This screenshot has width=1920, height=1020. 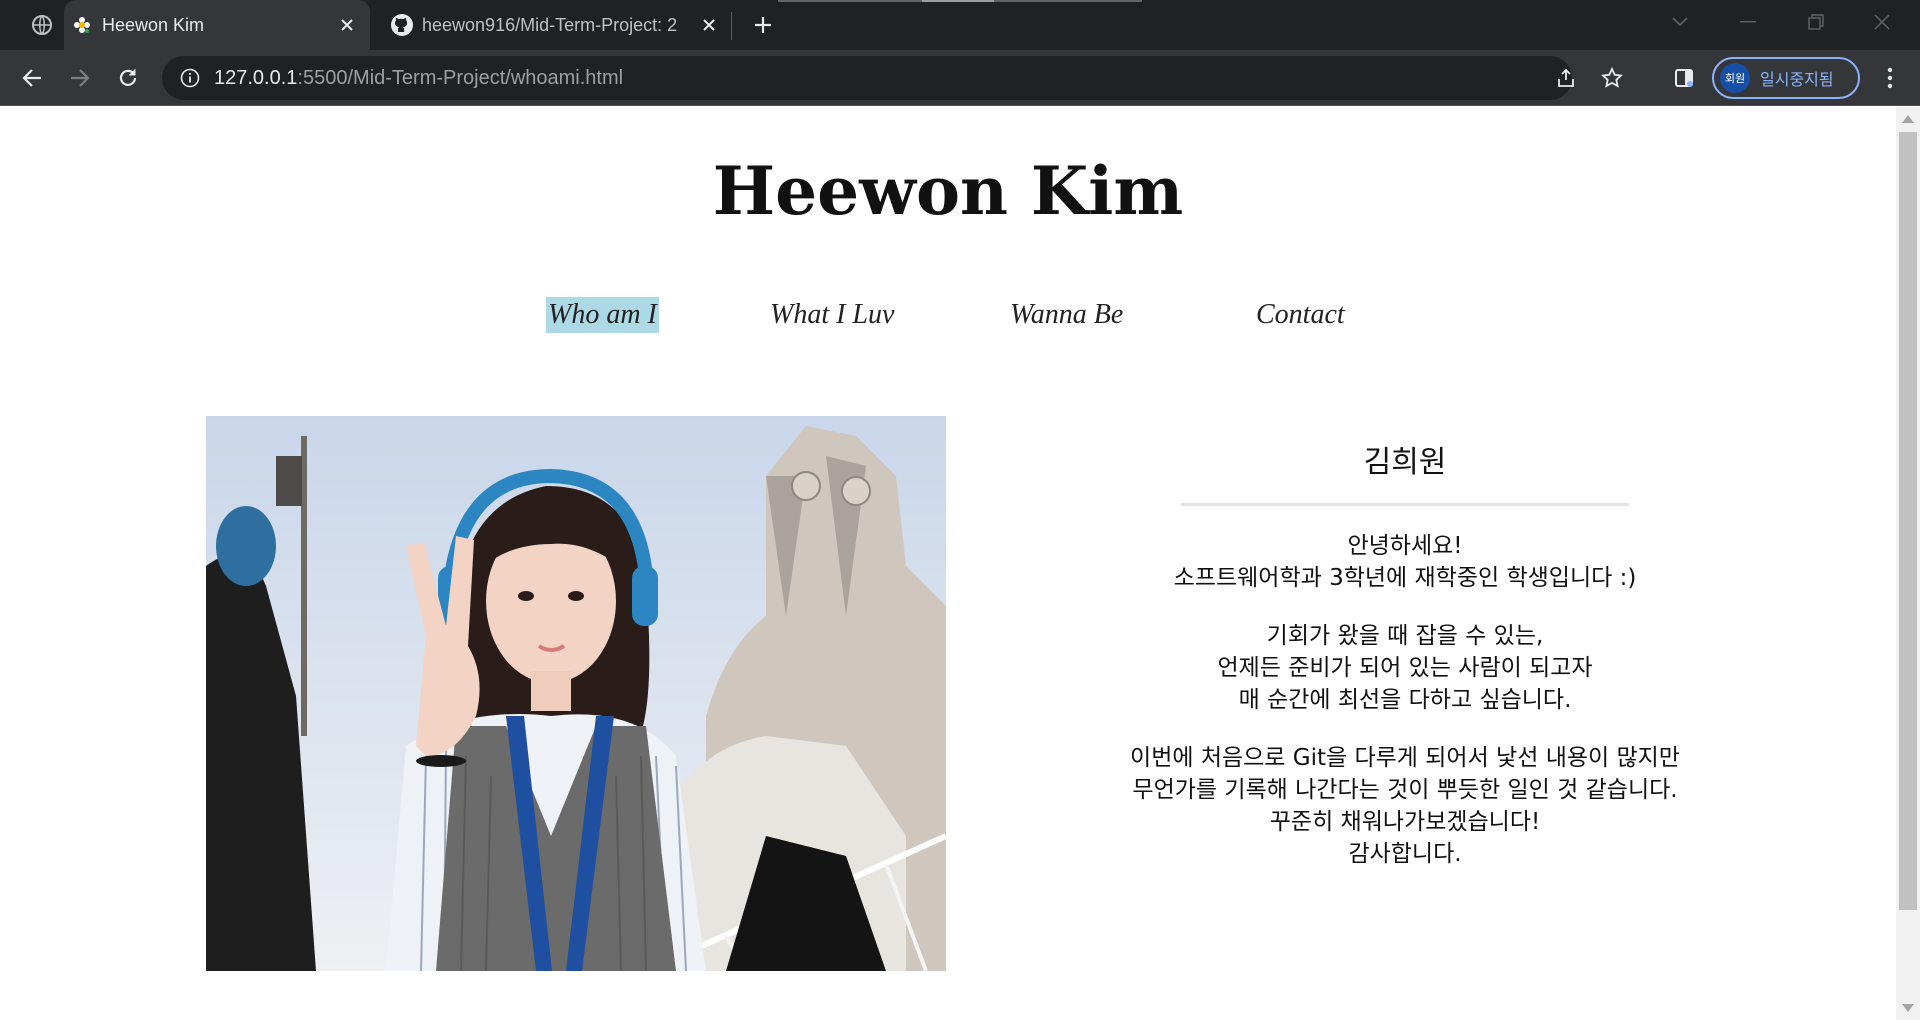 I want to click on nav-contact: Contact, so click(x=1300, y=315).